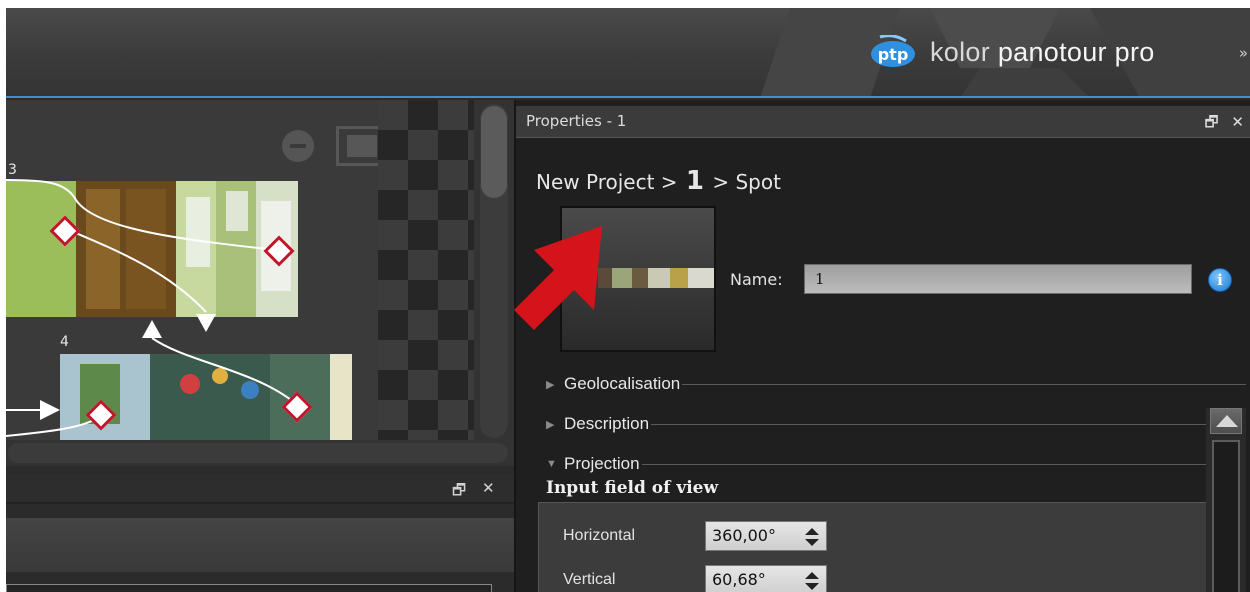 The width and height of the screenshot is (1250, 592). I want to click on info-icon: i, so click(1220, 280).